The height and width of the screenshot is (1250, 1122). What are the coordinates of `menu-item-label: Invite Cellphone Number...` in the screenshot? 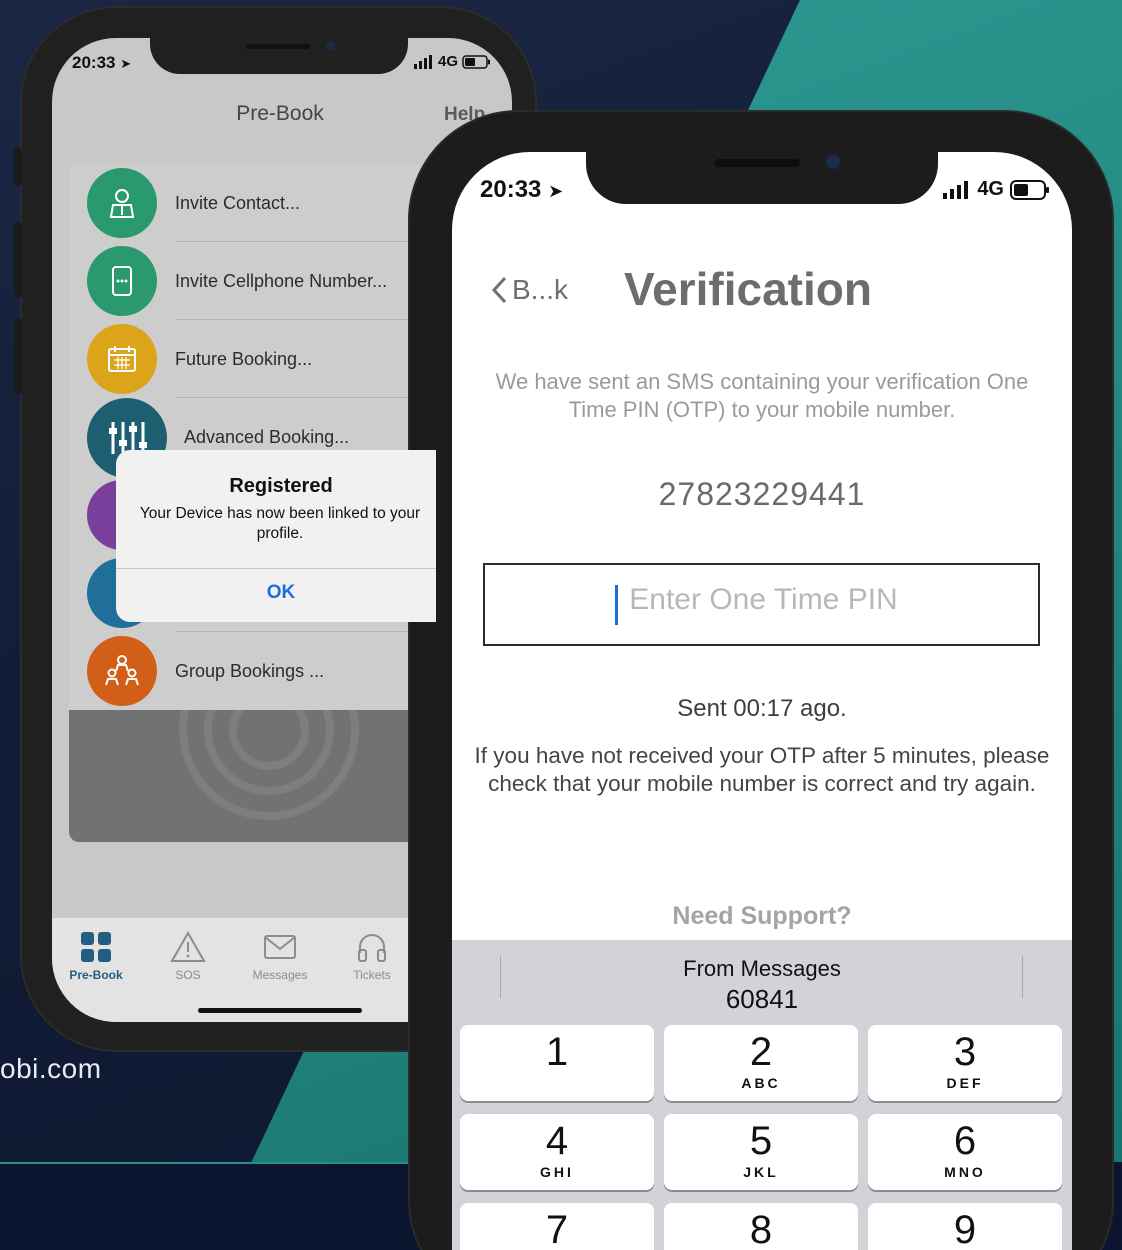 It's located at (281, 281).